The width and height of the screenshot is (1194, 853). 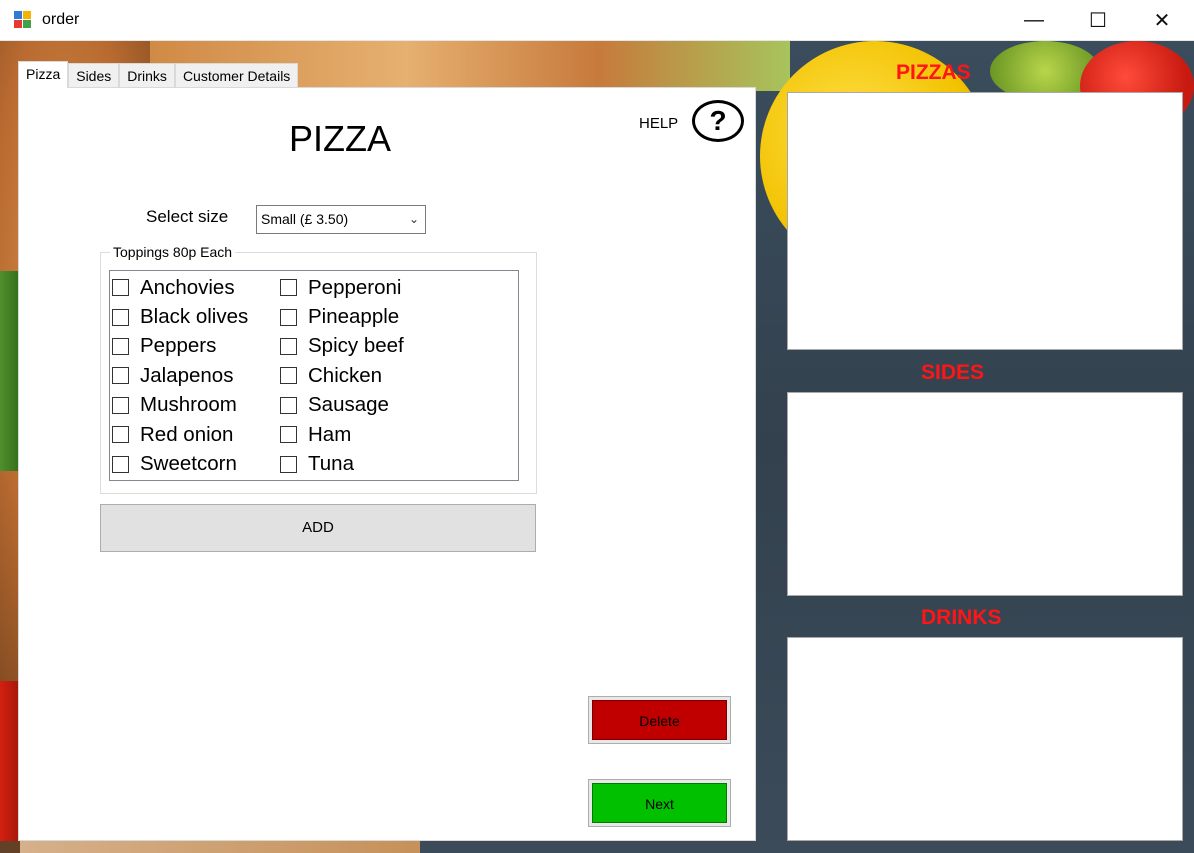 What do you see at coordinates (985, 221) in the screenshot?
I see `pizzas-list` at bounding box center [985, 221].